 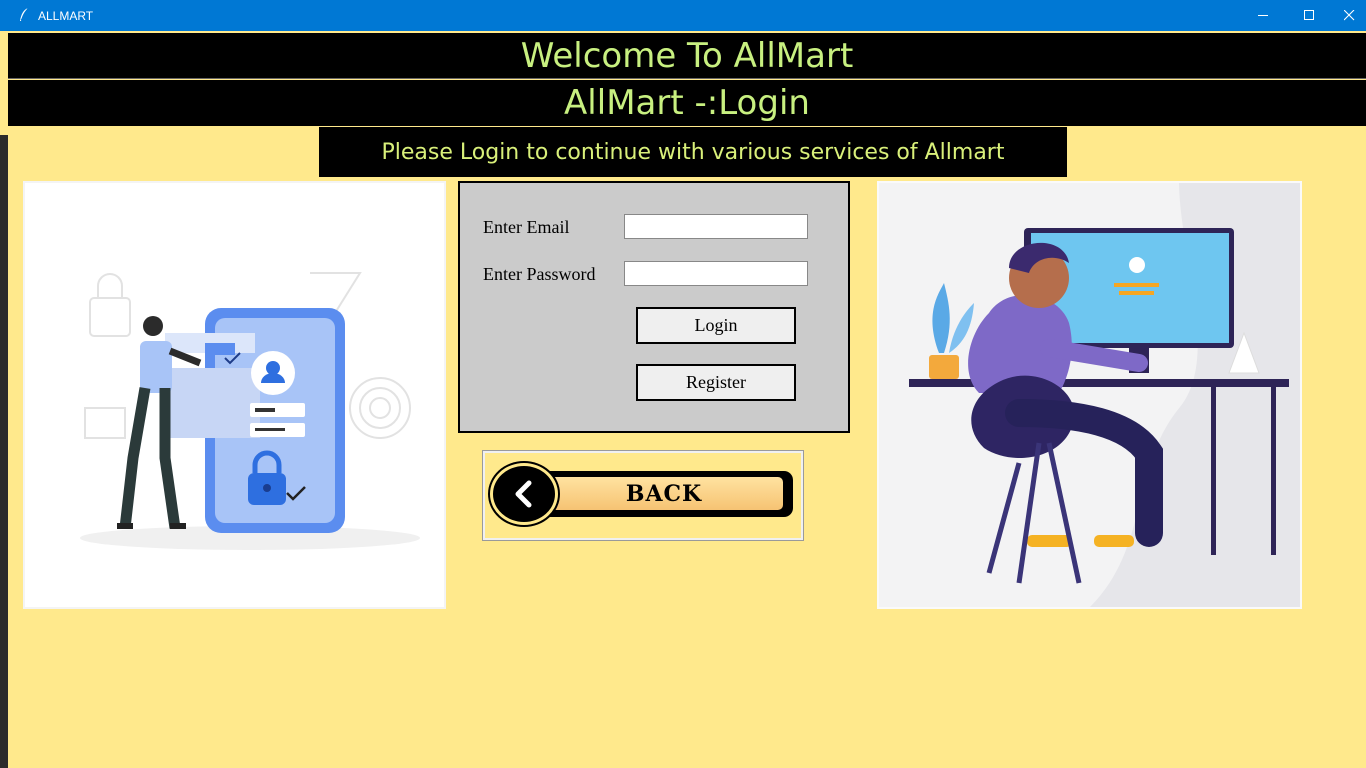 I want to click on chevron-left-icon, so click(x=523, y=494).